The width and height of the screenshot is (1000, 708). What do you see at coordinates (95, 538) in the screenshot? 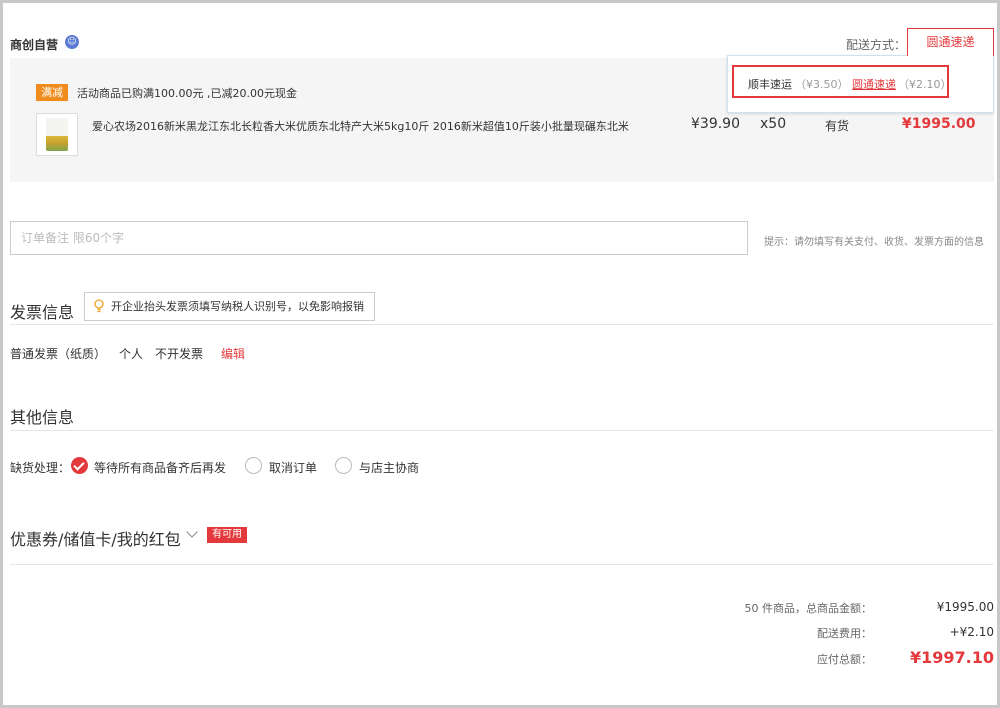
I see `coupon-title: 优惠券/储值卡/我的红包` at bounding box center [95, 538].